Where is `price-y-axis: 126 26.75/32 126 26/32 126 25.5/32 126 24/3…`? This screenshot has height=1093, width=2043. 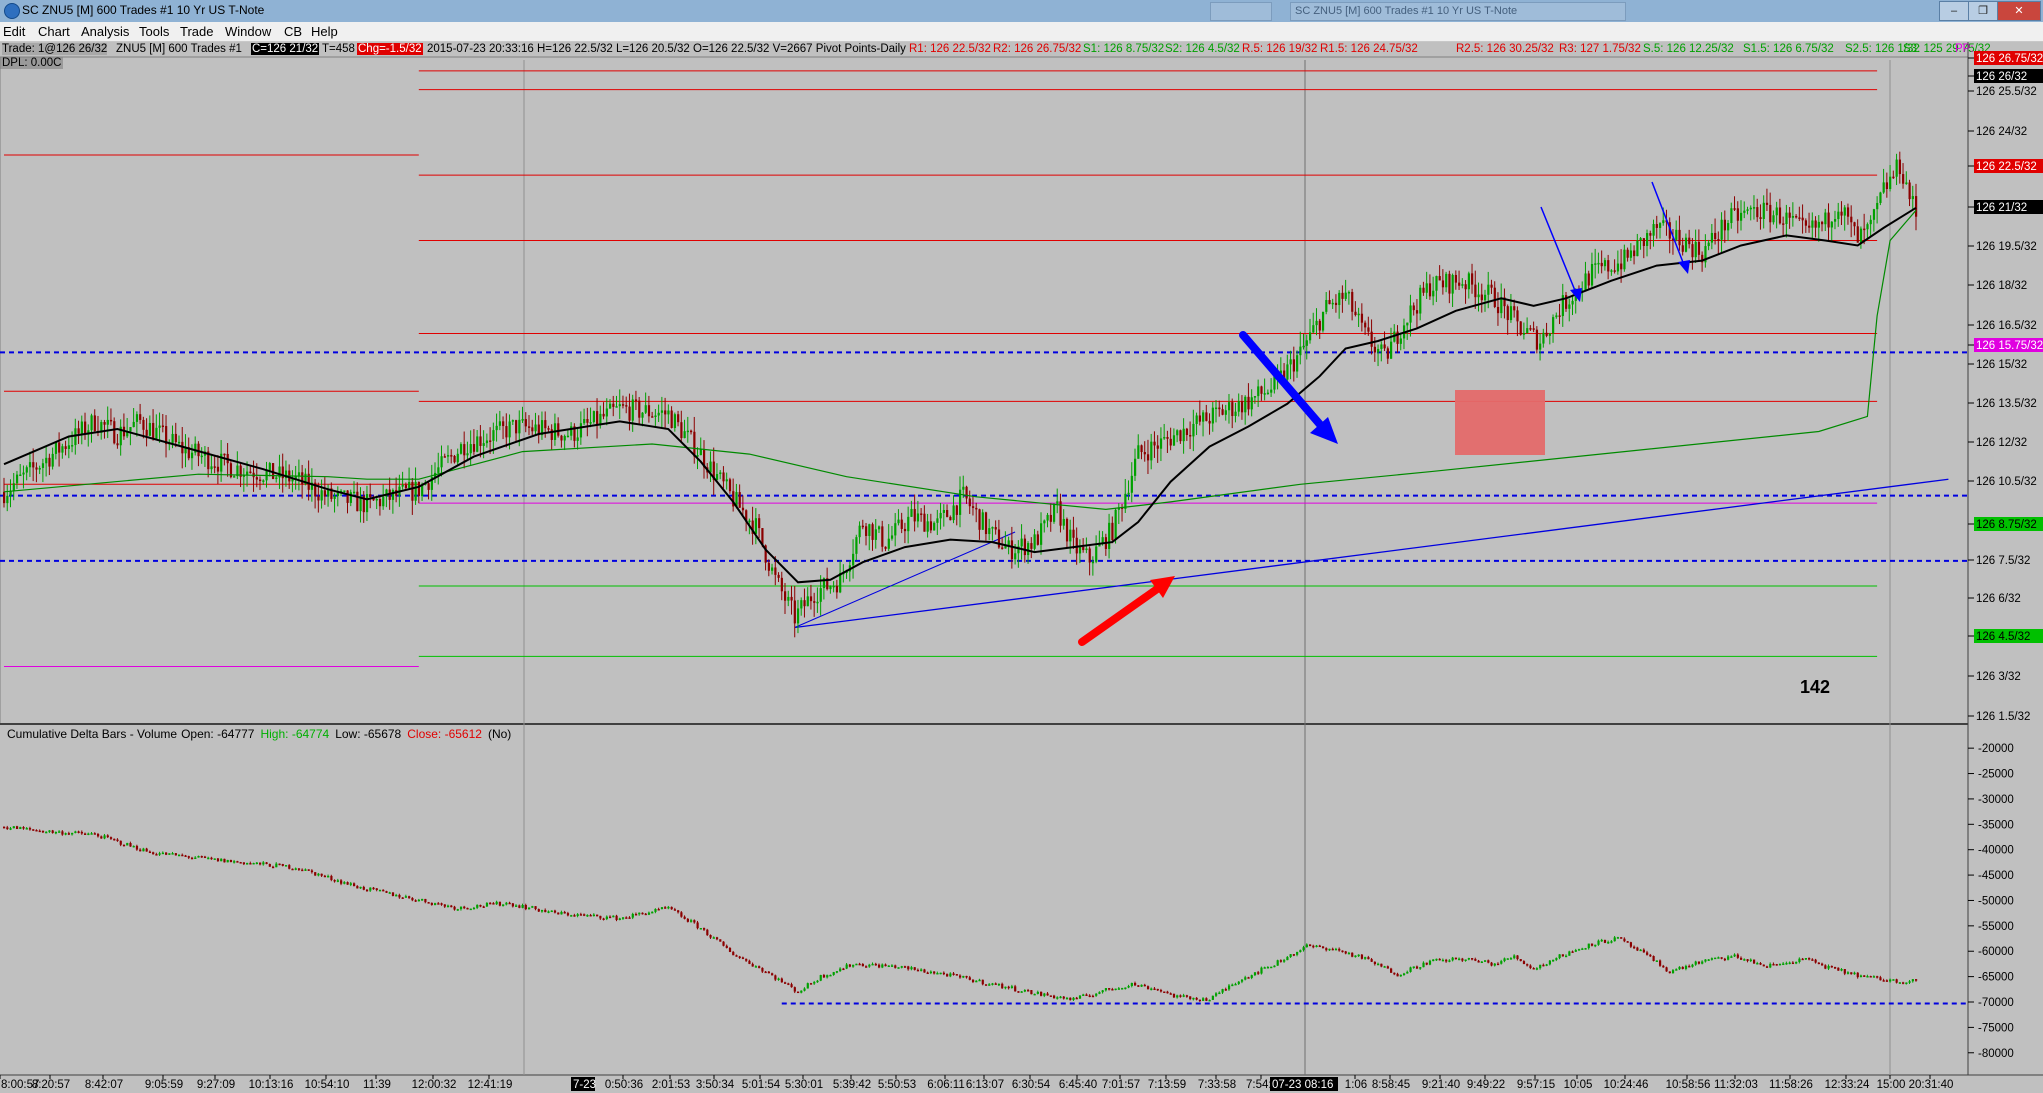
price-y-axis: 126 26.75/32 126 26/32 126 25.5/32 126 24/3… is located at coordinates (2005, 387).